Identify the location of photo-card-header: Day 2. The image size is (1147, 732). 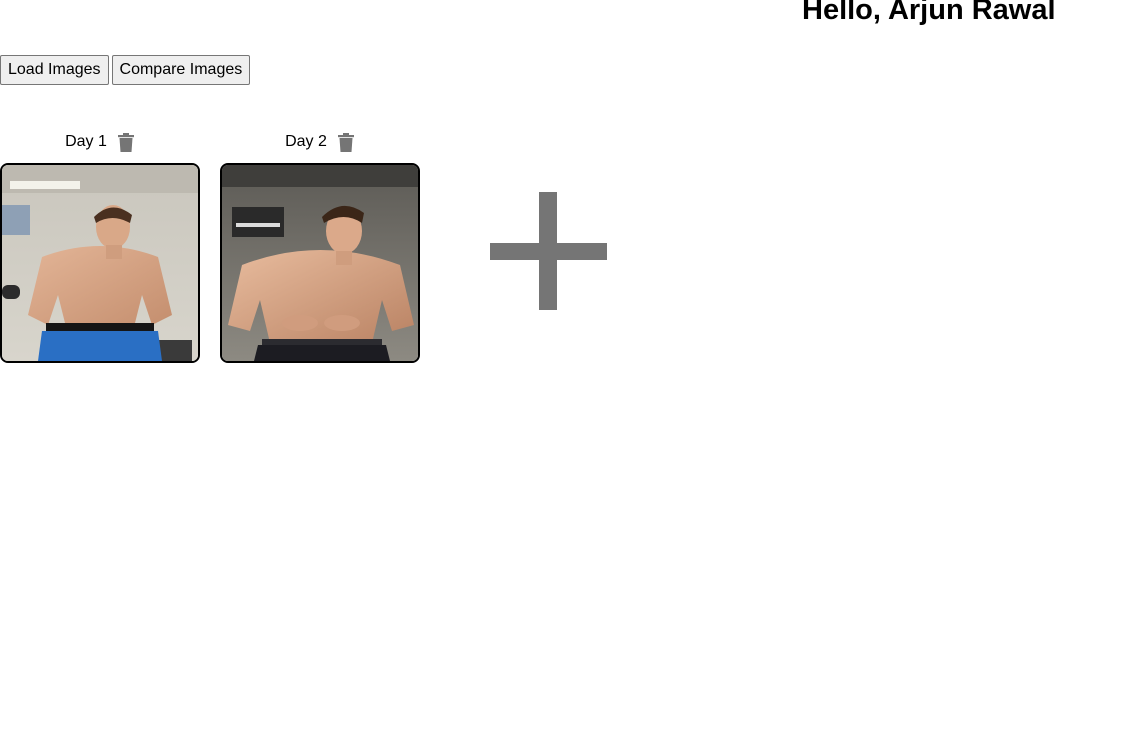
(320, 142).